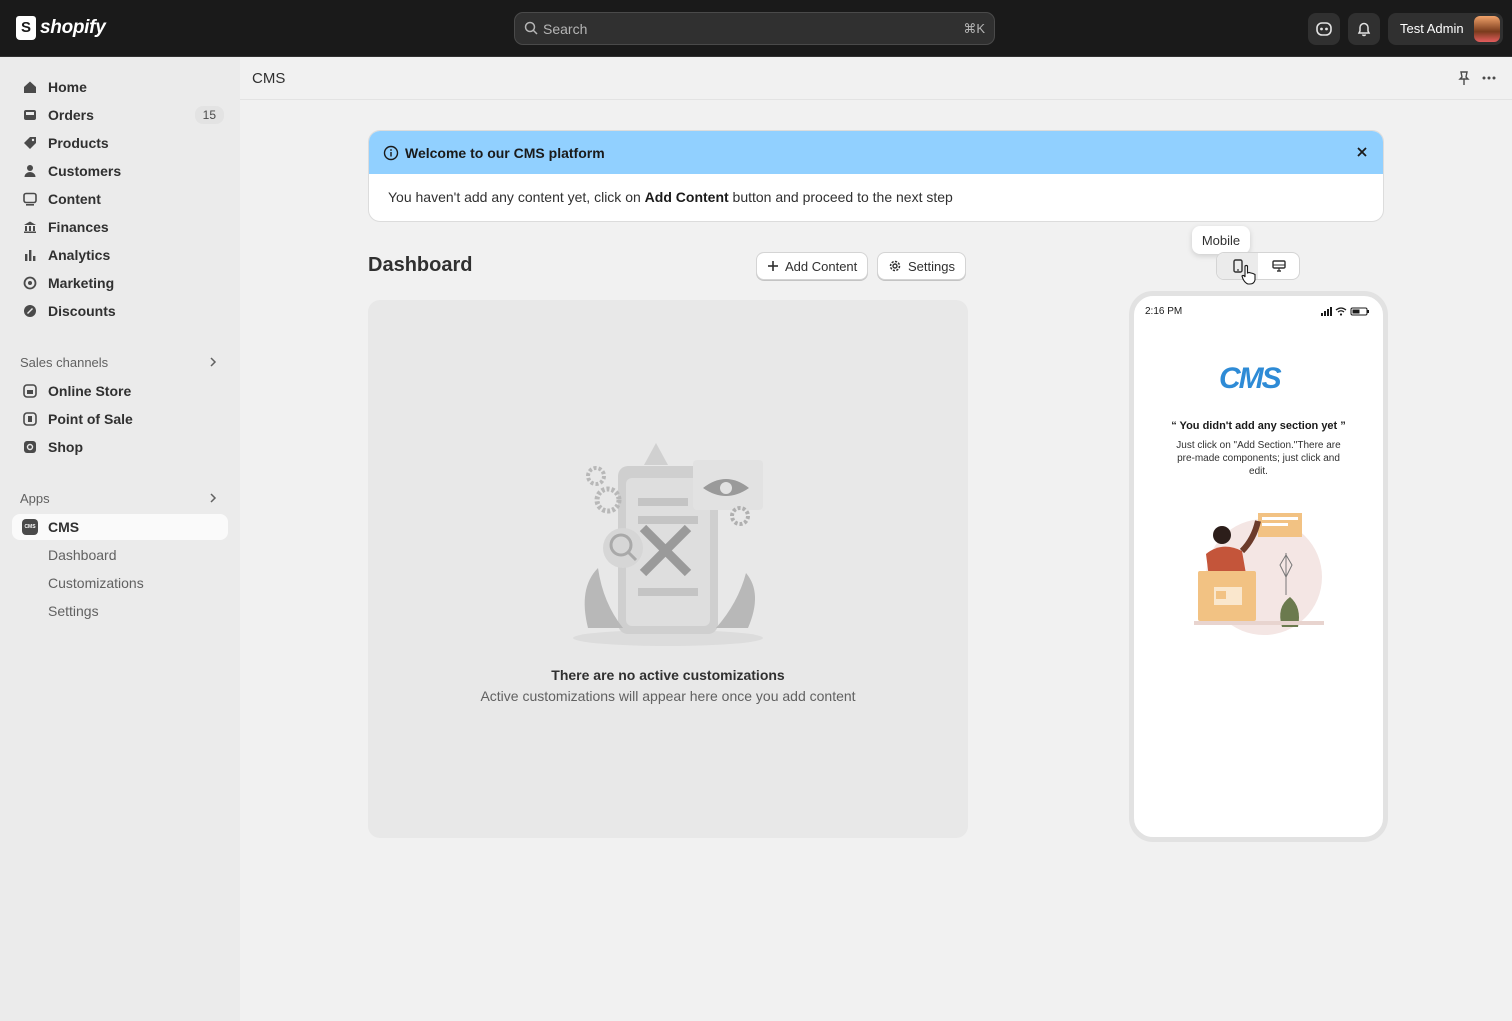 The height and width of the screenshot is (1021, 1512). What do you see at coordinates (30, 227) in the screenshot?
I see `bank-icon` at bounding box center [30, 227].